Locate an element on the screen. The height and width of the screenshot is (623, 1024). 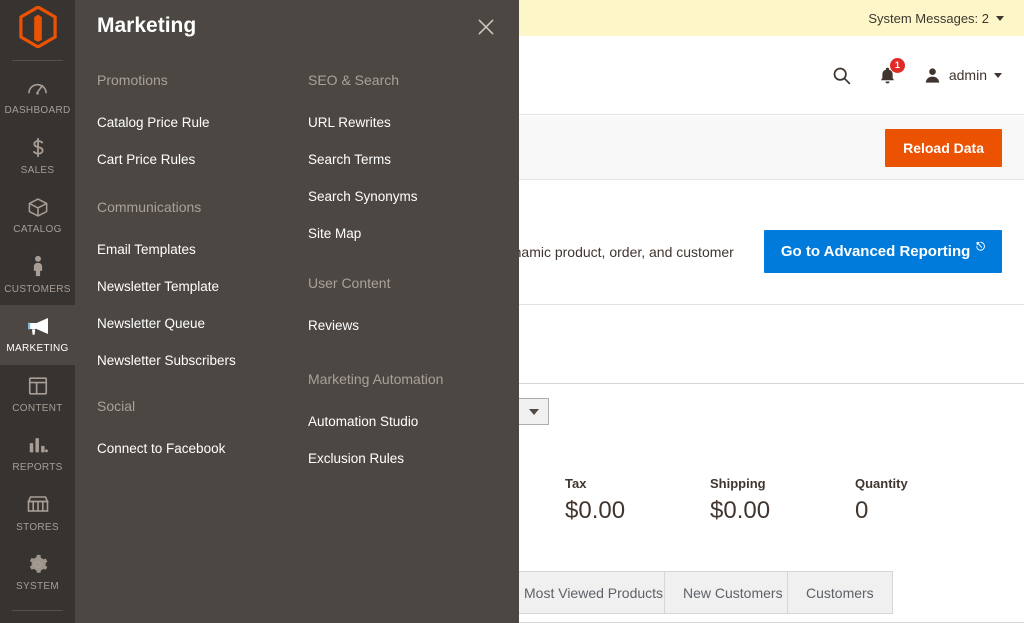
search-icon is located at coordinates (841, 75).